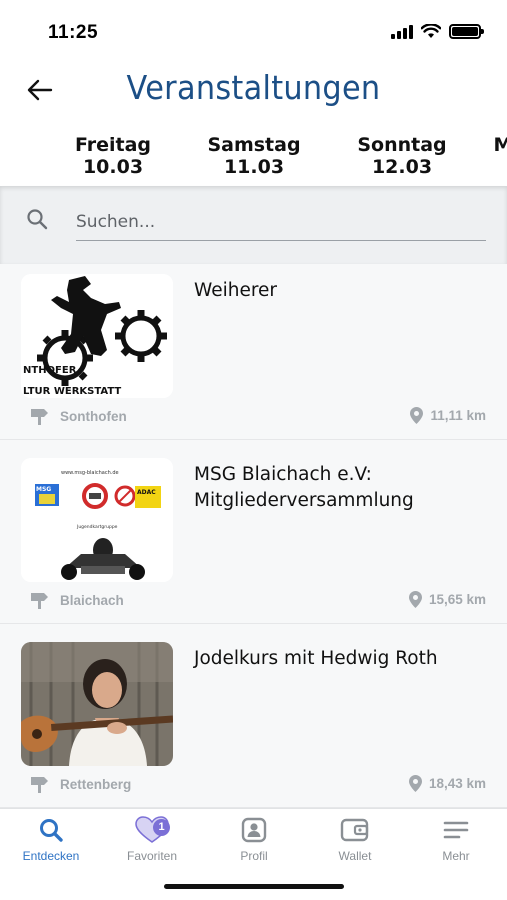 The height and width of the screenshot is (900, 507). I want to click on tab-day-next: M, so click(467, 145).